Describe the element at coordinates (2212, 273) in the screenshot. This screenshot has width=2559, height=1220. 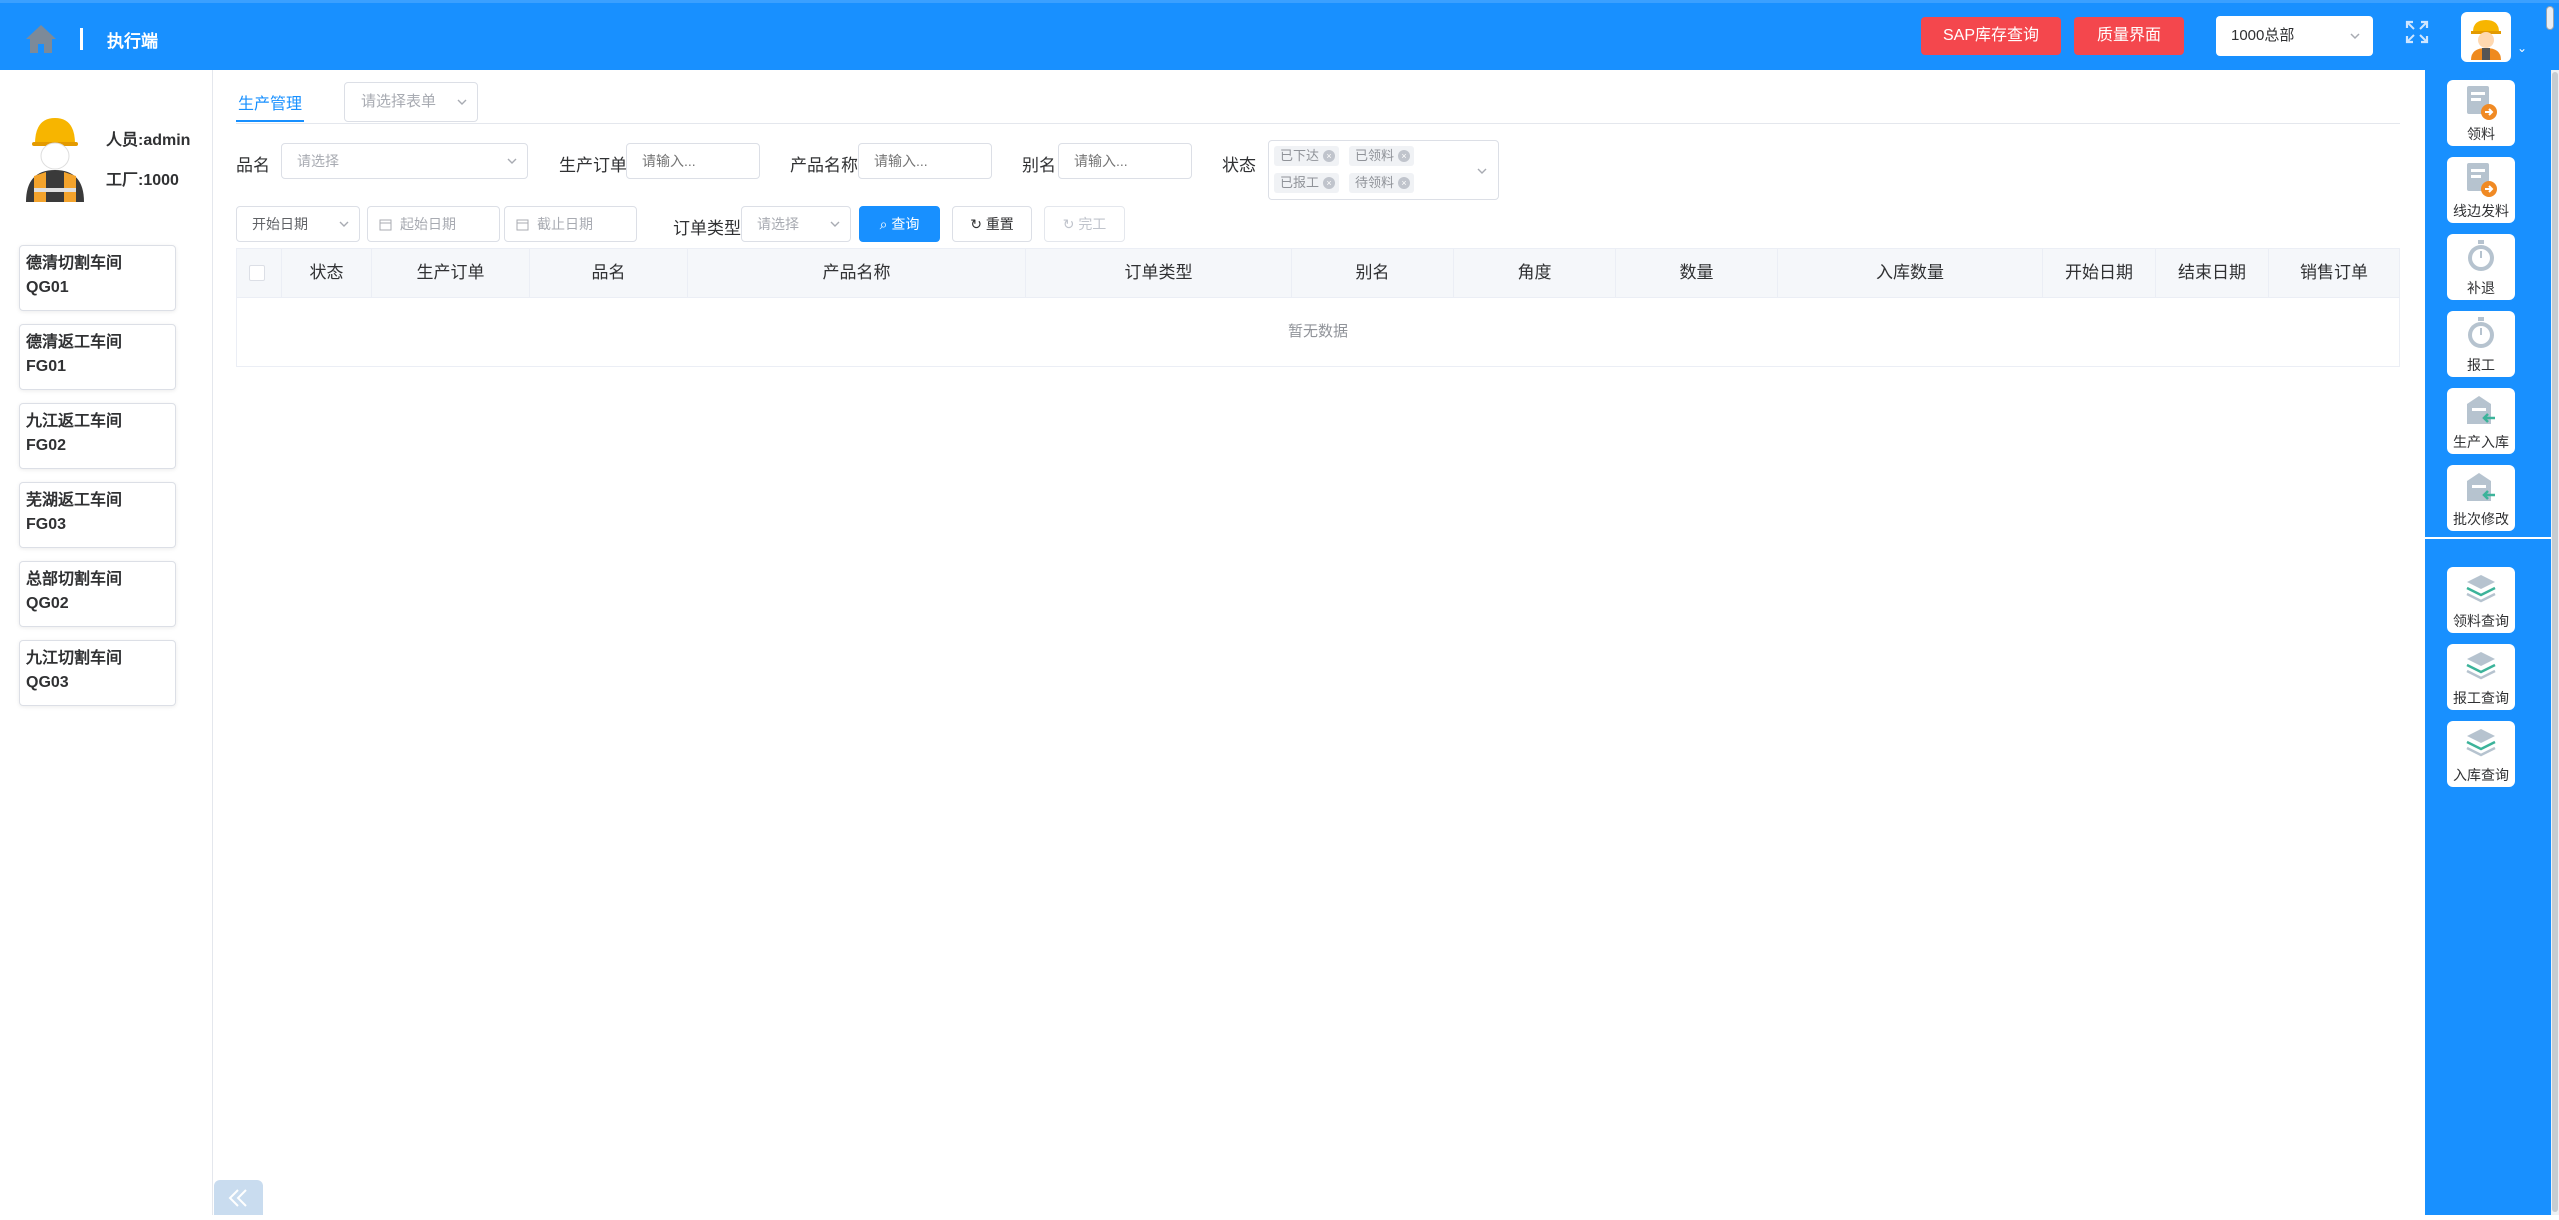
I see `column-header: 结束日期` at that location.